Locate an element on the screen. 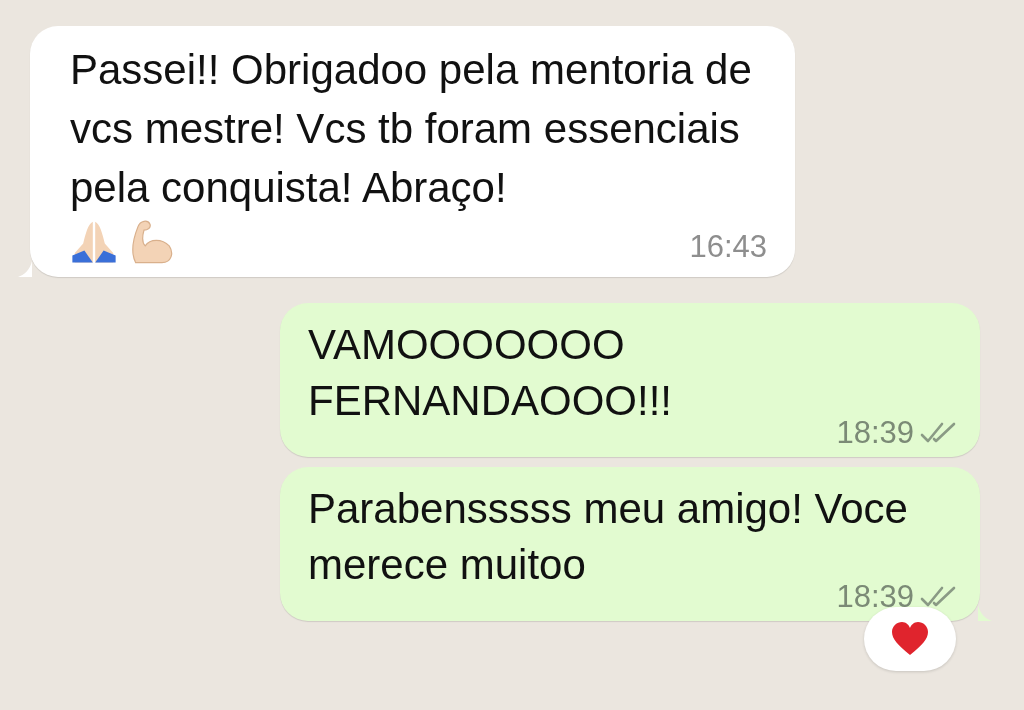 This screenshot has width=1024, height=710. heart-icon is located at coordinates (910, 639).